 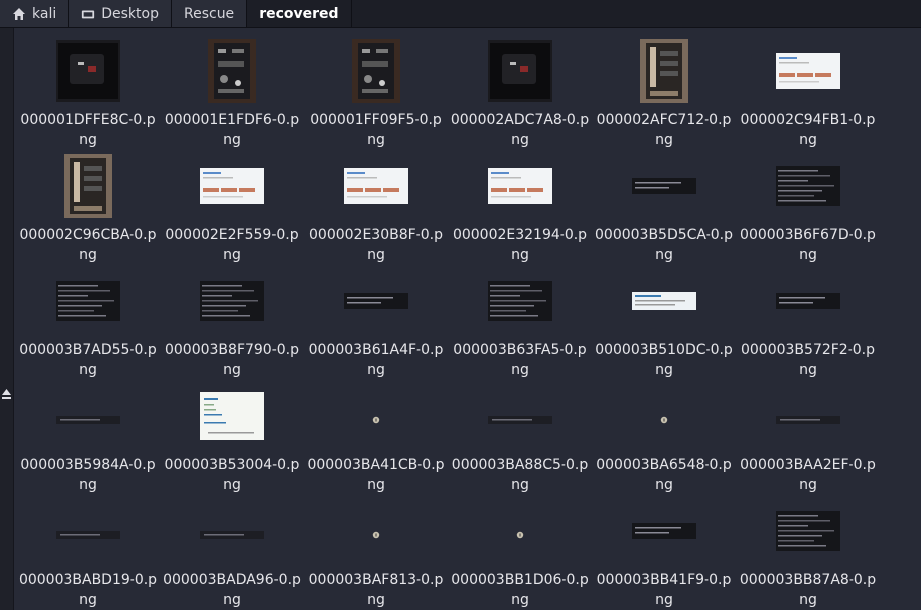 What do you see at coordinates (232, 555) in the screenshot?
I see `file-item: 000003BADA96-0.png` at bounding box center [232, 555].